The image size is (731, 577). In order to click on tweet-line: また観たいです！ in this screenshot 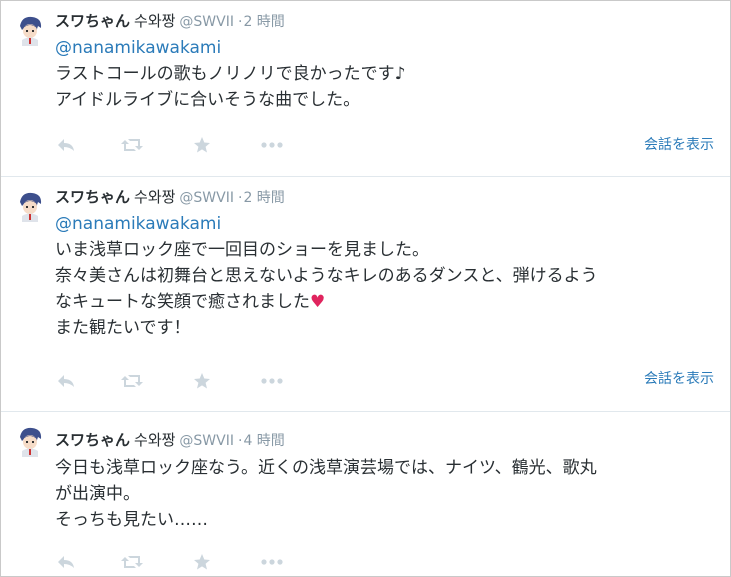, I will do `click(123, 328)`.